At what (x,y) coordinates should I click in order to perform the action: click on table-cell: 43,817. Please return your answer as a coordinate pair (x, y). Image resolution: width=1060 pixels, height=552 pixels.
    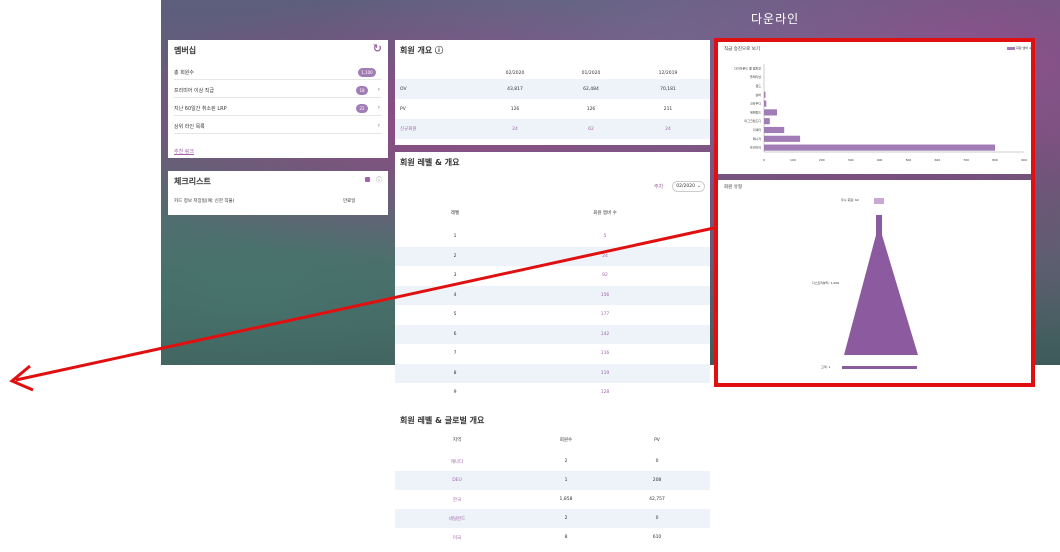
    Looking at the image, I should click on (515, 89).